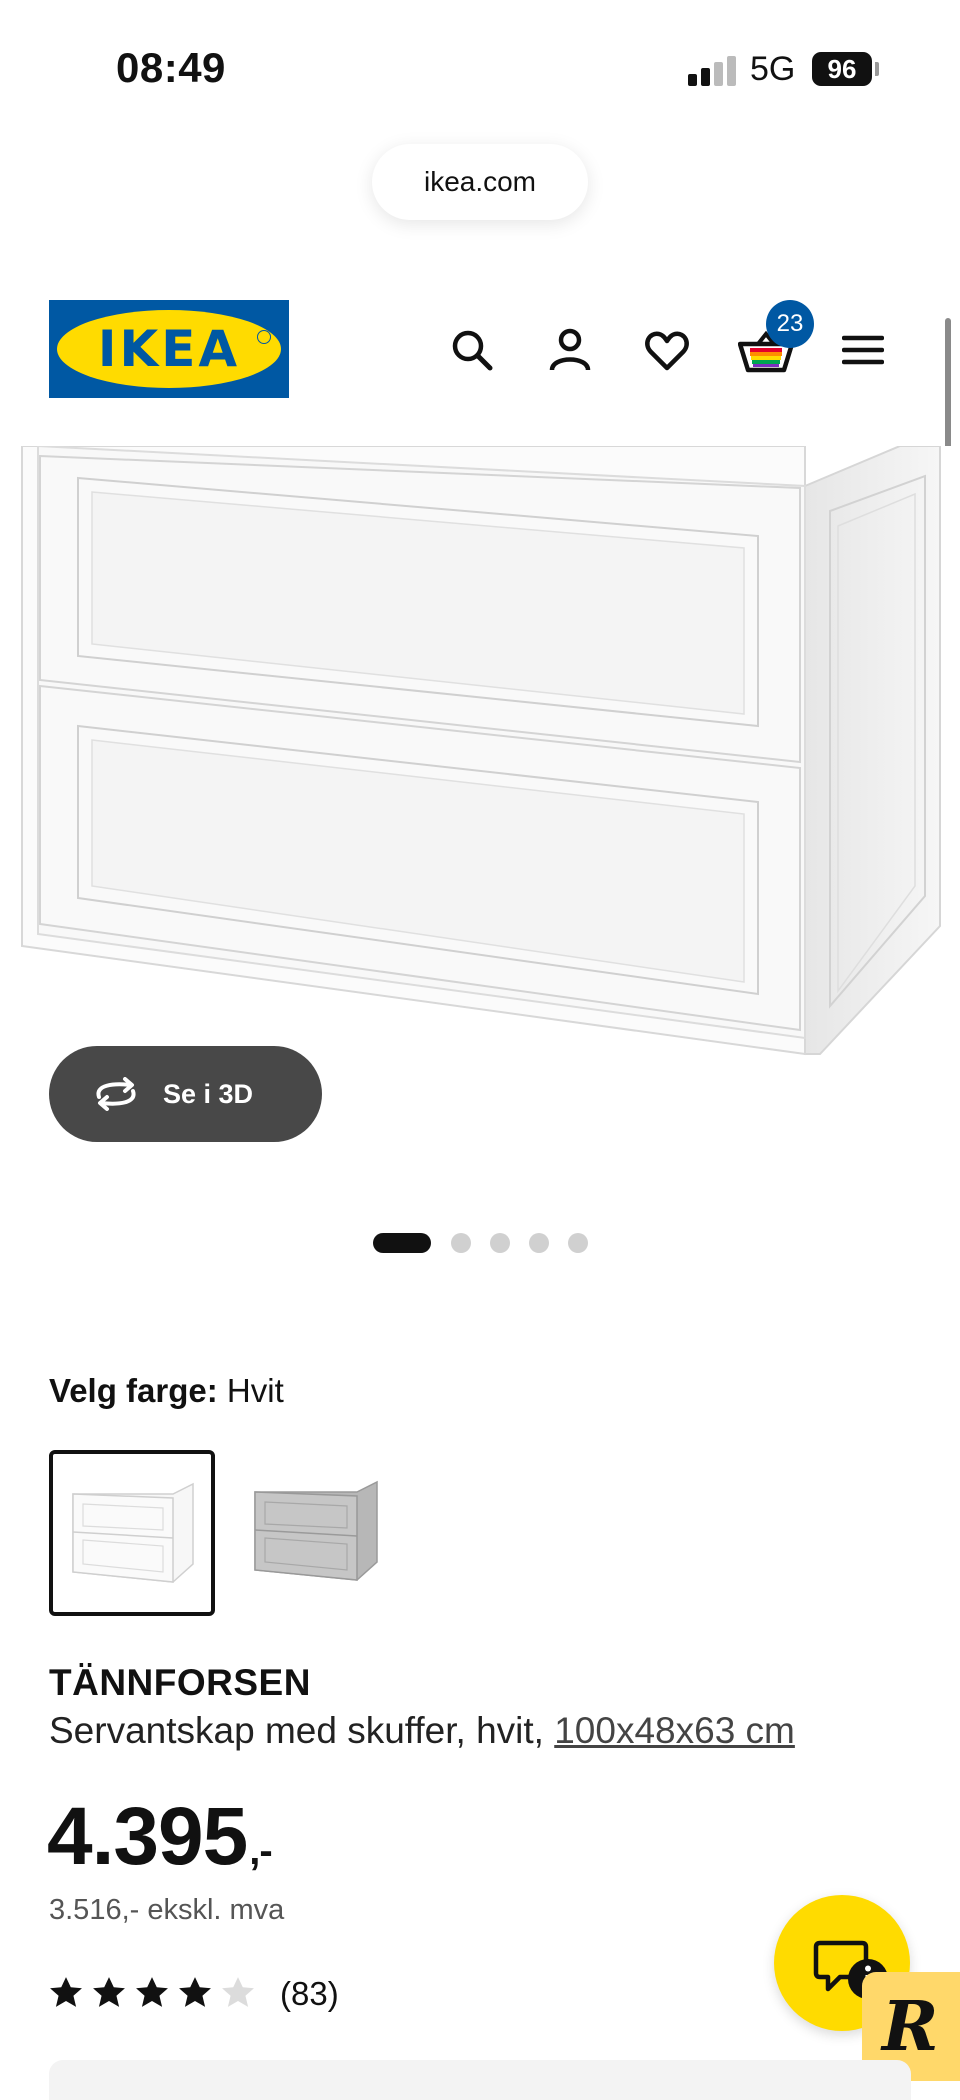  I want to click on status-time: 08:49, so click(171, 67).